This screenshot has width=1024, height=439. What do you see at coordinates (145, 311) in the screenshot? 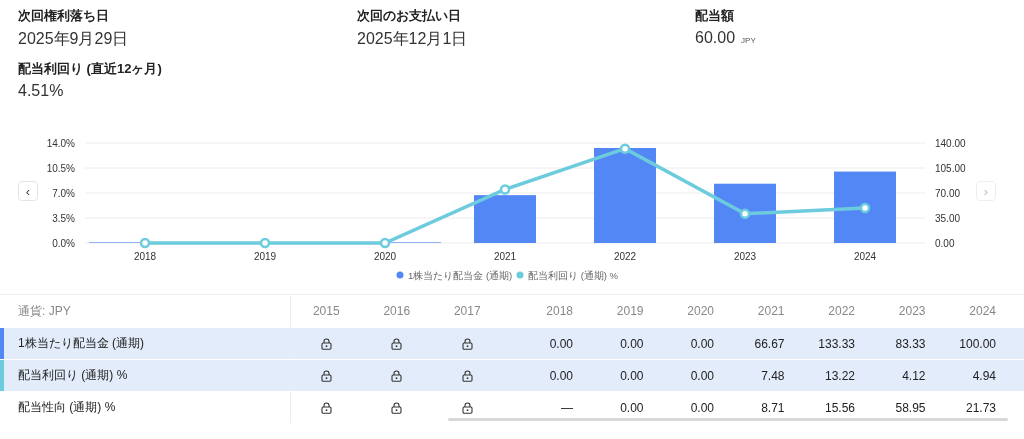
I see `currency-label: 通貨: JPY` at bounding box center [145, 311].